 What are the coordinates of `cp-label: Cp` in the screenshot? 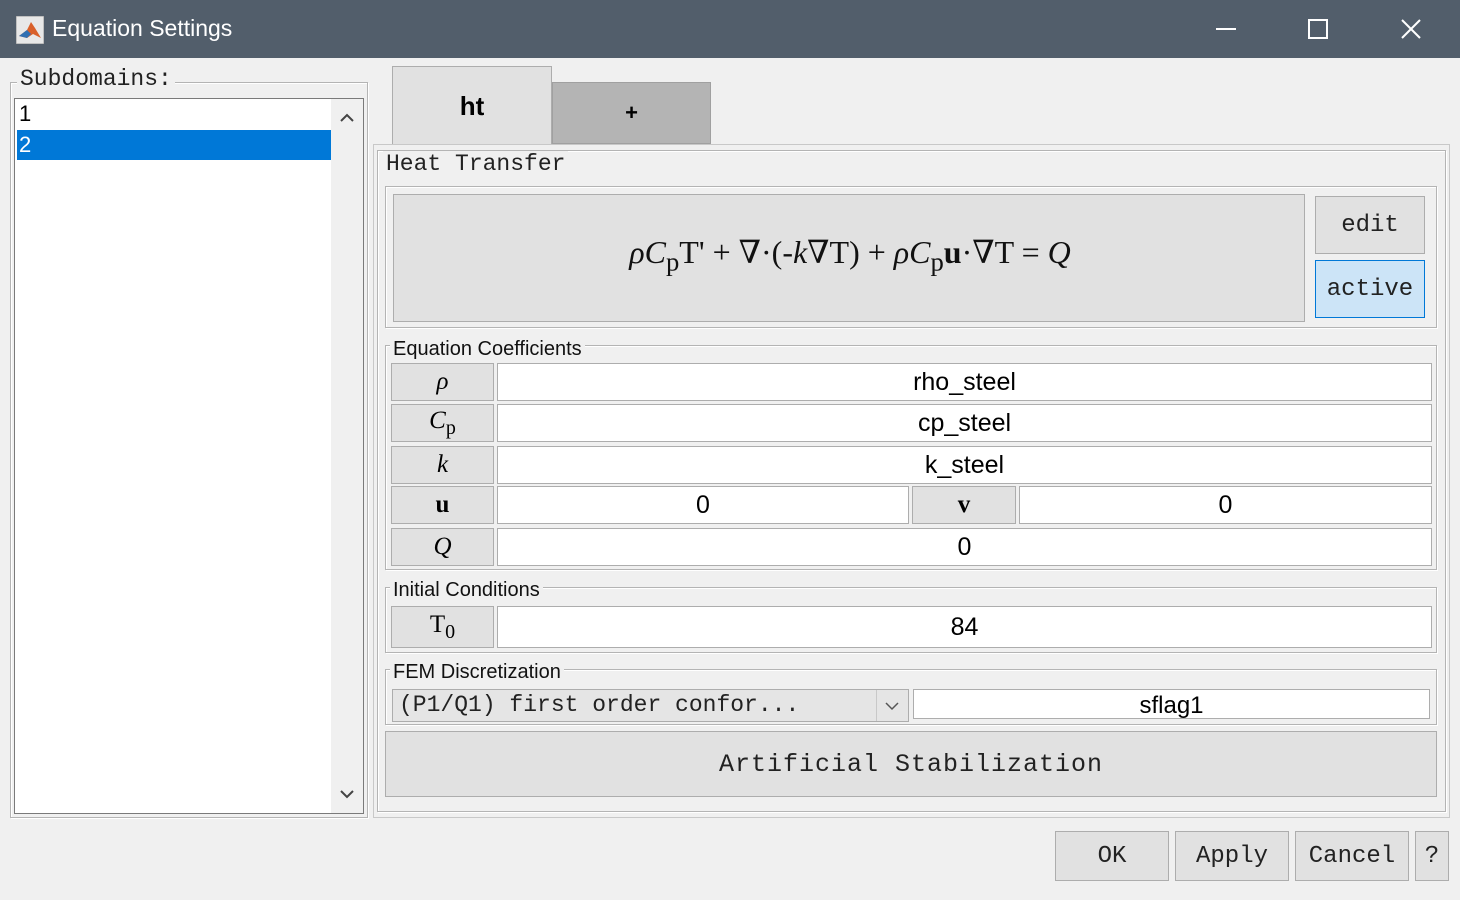 It's located at (442, 423).